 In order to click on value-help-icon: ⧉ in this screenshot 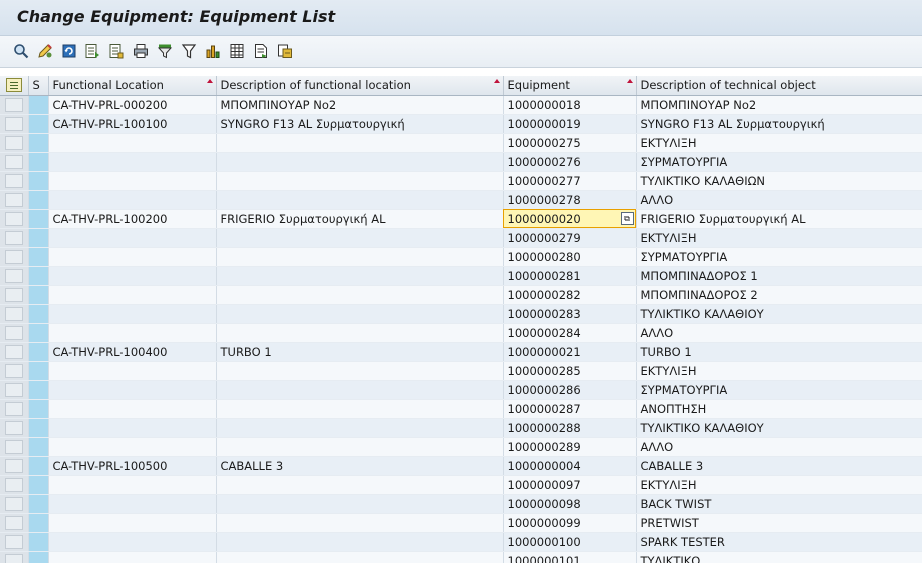, I will do `click(627, 218)`.